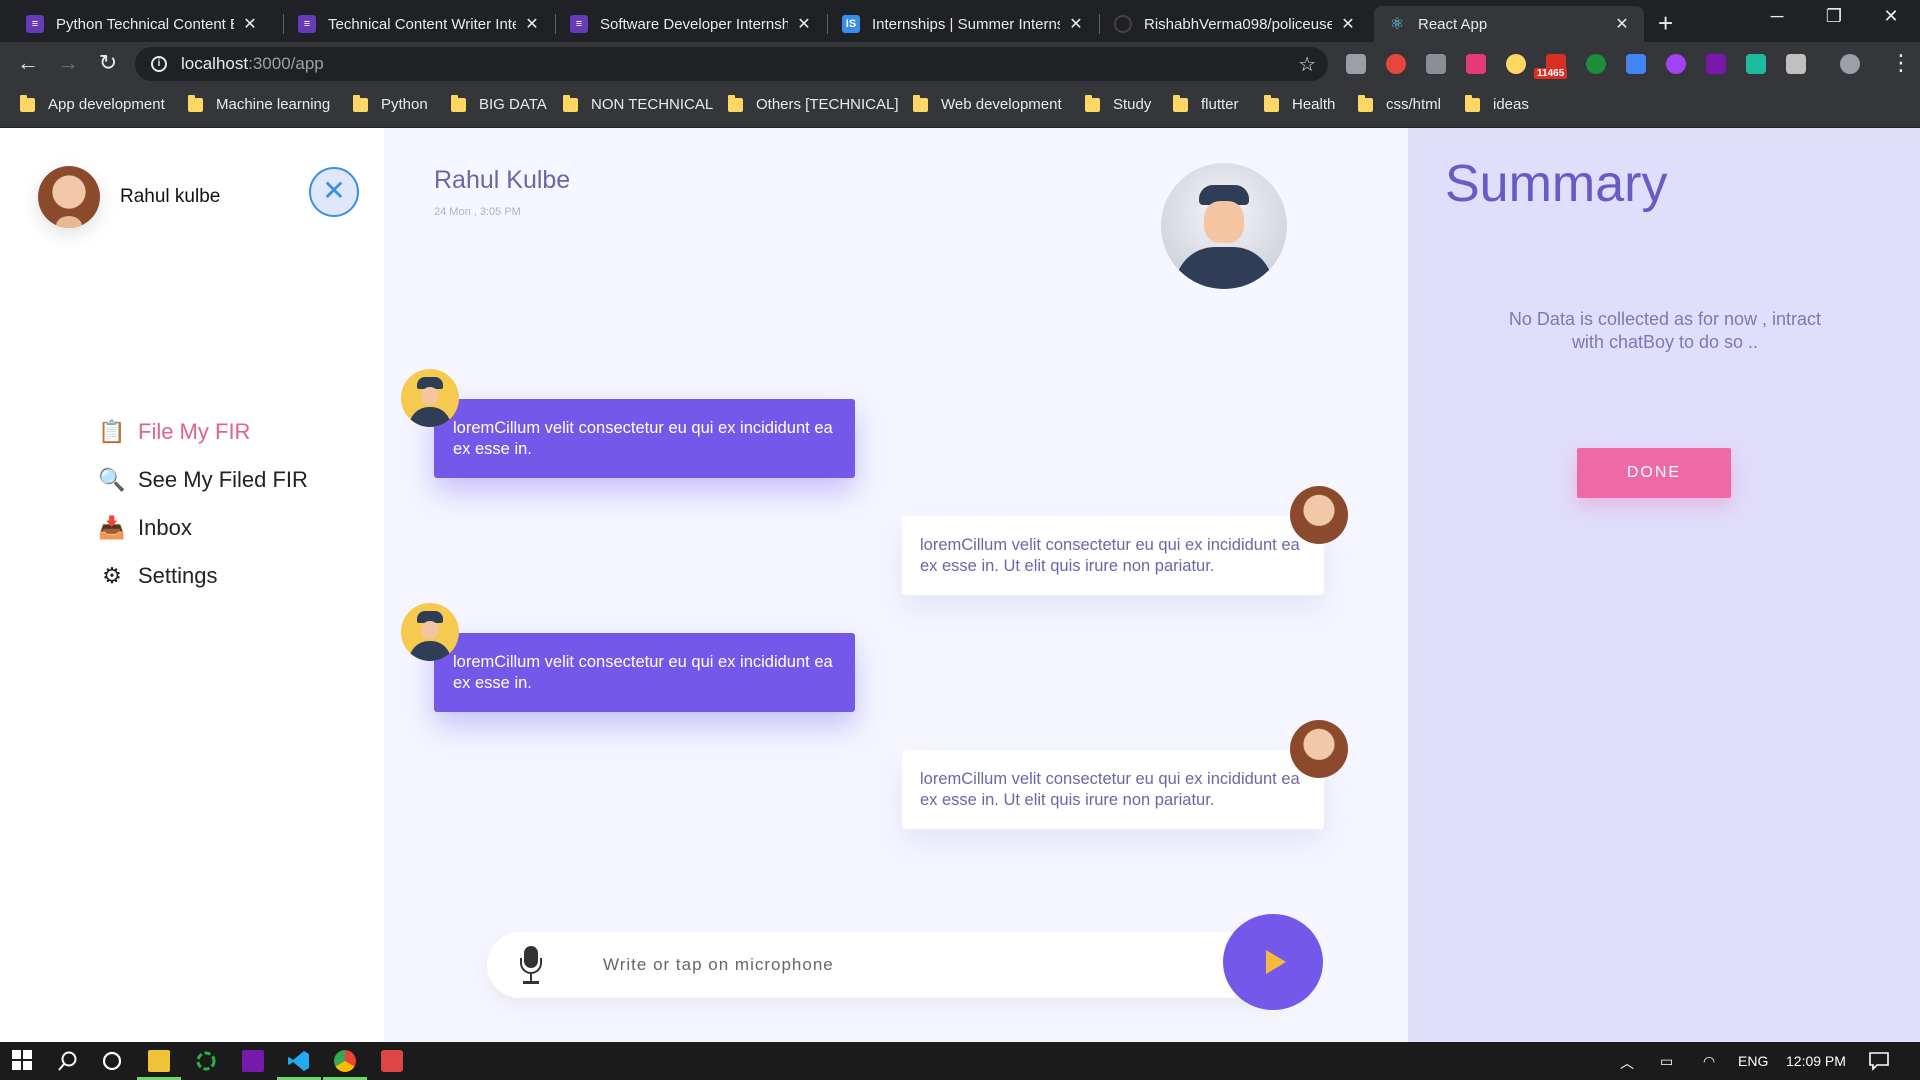 The height and width of the screenshot is (1080, 1920). Describe the element at coordinates (1891, 16) in the screenshot. I see `window-close-icon: ✕` at that location.